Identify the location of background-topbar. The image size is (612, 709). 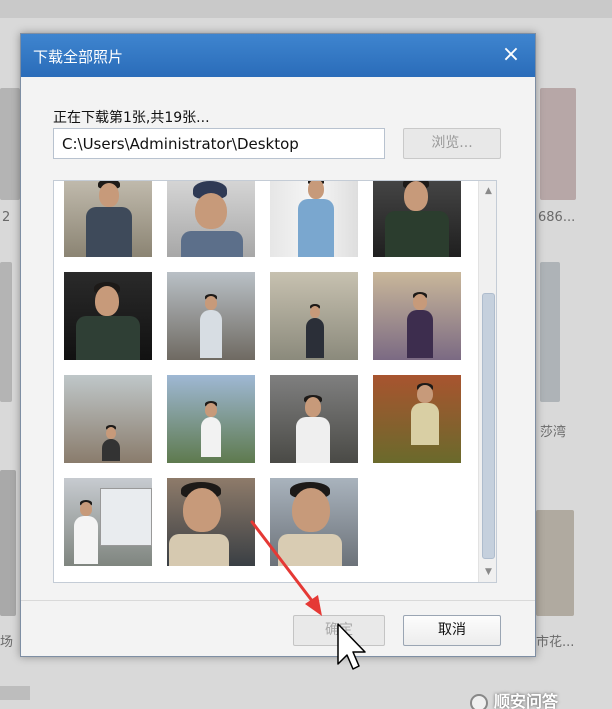
(306, 9).